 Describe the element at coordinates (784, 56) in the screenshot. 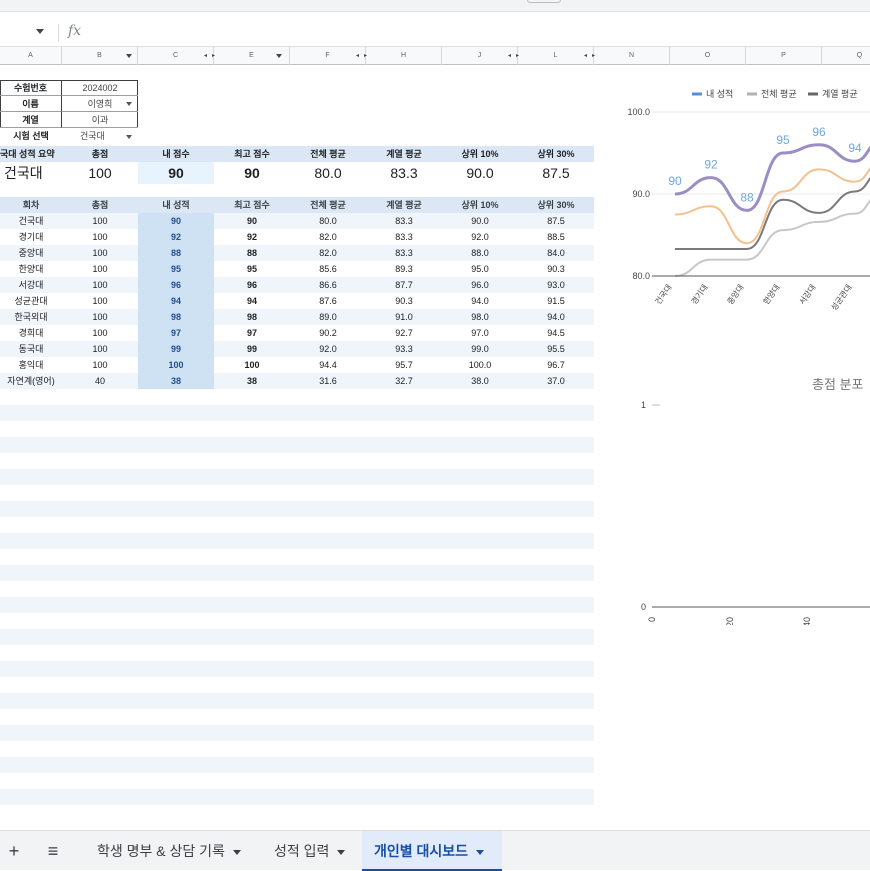

I see `column-header: P` at that location.